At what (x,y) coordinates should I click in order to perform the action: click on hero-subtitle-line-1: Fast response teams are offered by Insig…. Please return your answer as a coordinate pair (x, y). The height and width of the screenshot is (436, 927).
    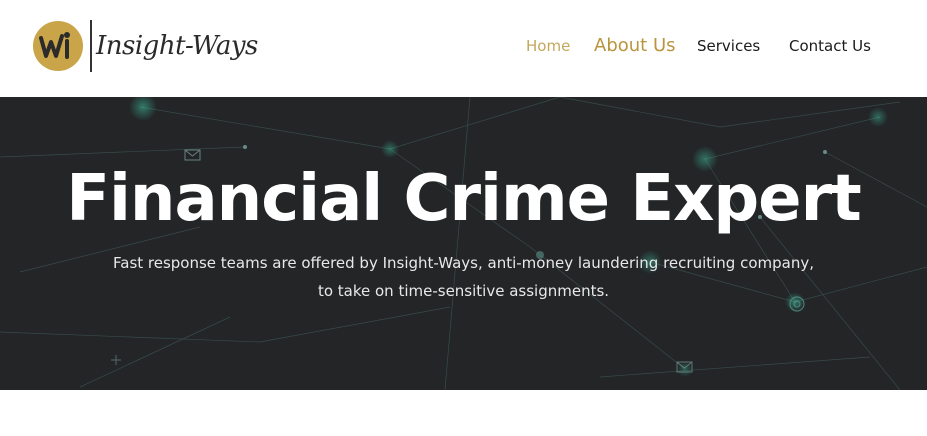
    Looking at the image, I should click on (463, 263).